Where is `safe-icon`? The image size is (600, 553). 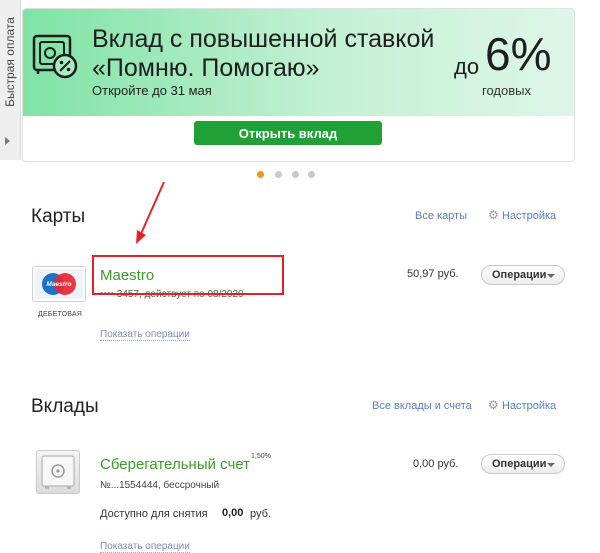
safe-icon is located at coordinates (58, 472).